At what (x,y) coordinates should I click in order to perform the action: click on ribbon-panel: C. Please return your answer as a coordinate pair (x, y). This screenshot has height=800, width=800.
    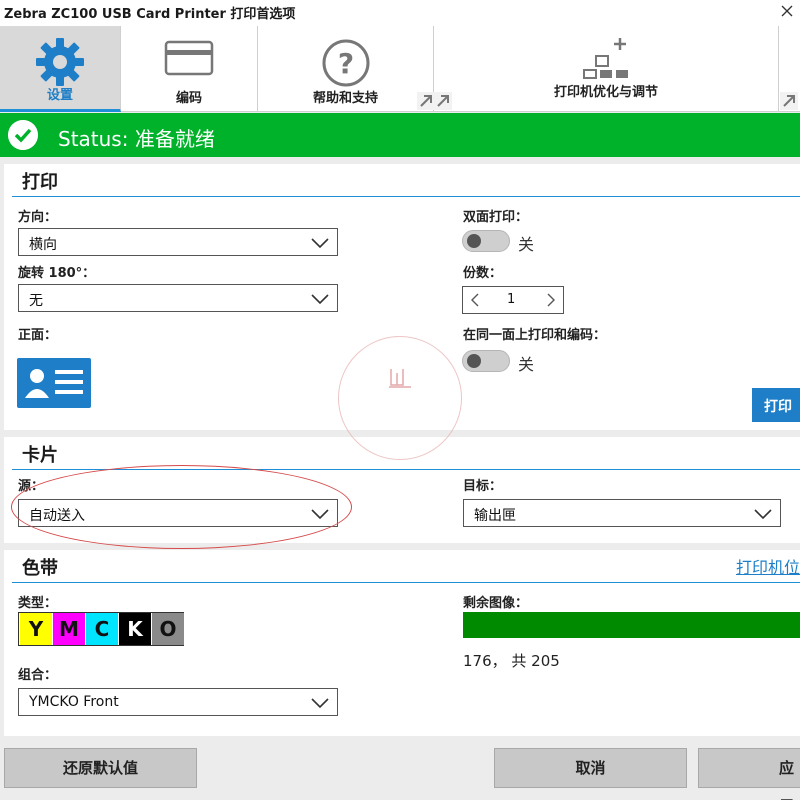
    Looking at the image, I should click on (102, 629).